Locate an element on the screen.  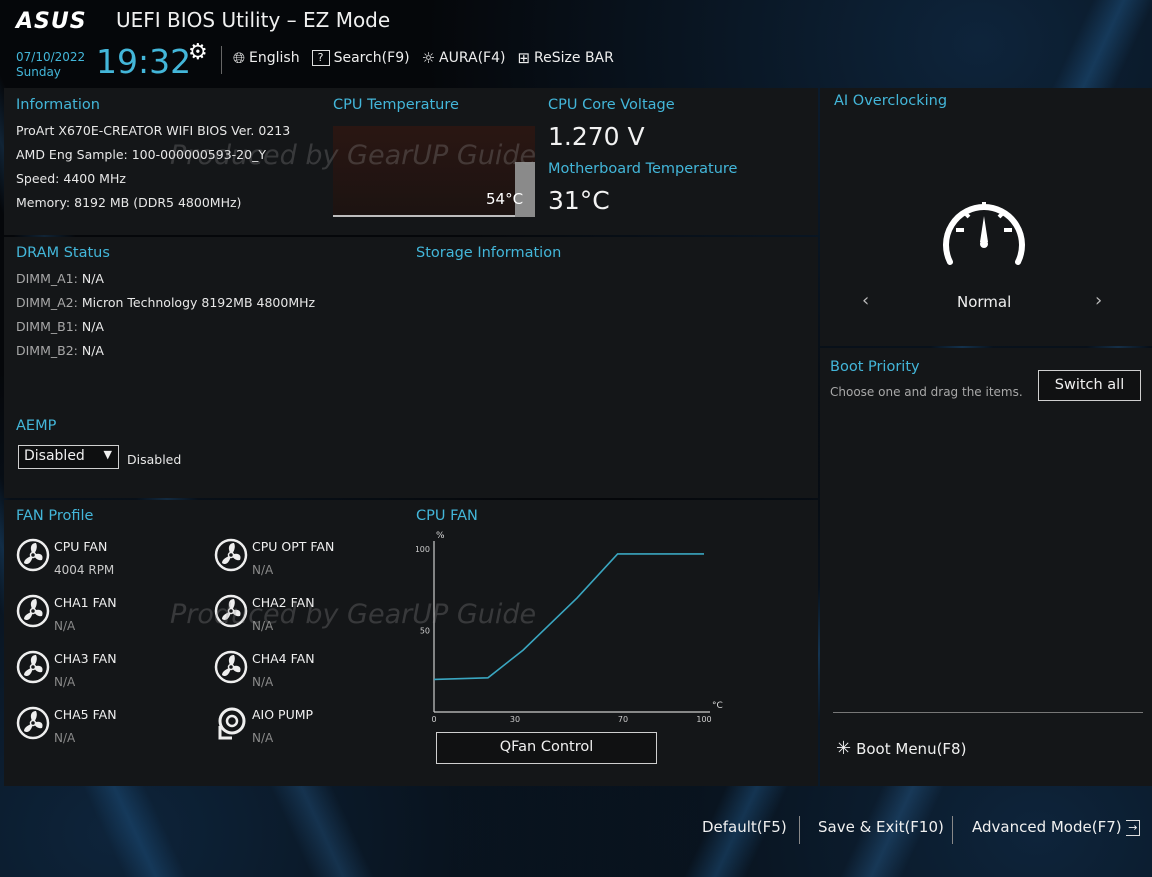
date-display: 07/10/2022 Sunday is located at coordinates (50, 65).